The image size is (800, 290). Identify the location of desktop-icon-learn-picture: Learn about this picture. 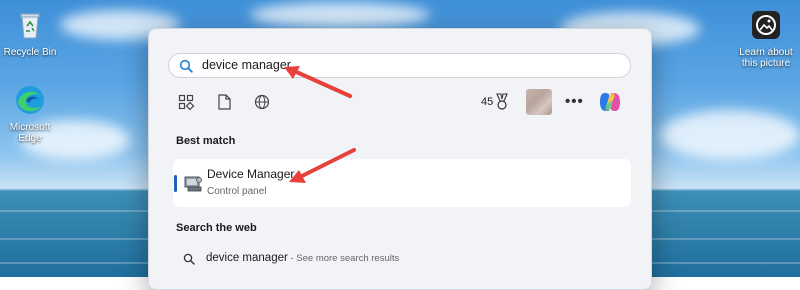
(766, 39).